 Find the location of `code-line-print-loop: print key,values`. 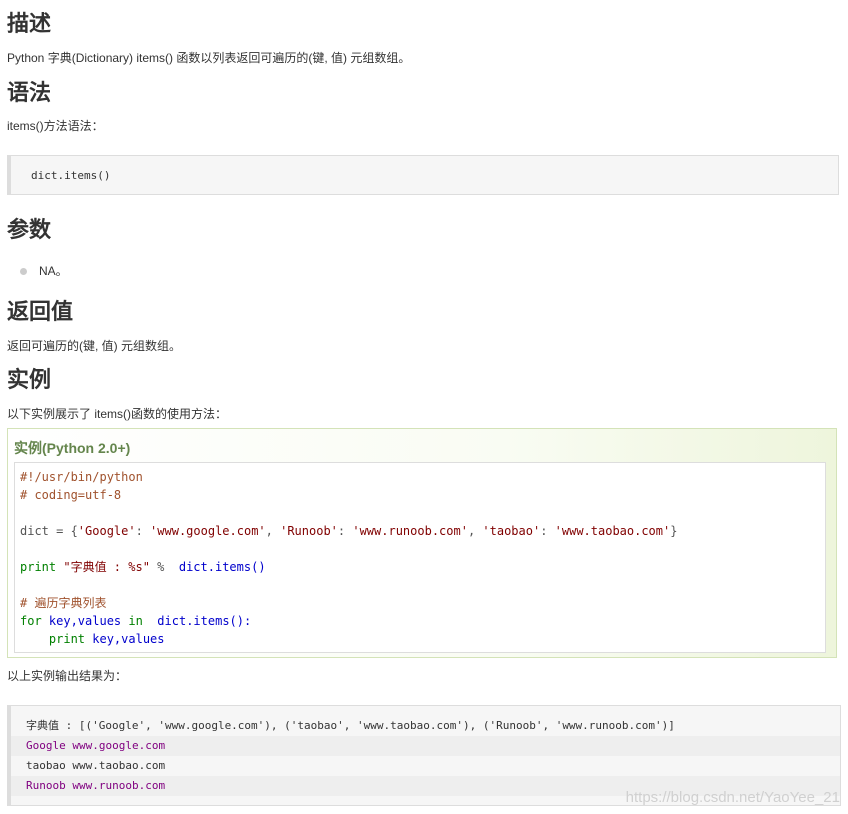

code-line-print-loop: print key,values is located at coordinates (92, 639).